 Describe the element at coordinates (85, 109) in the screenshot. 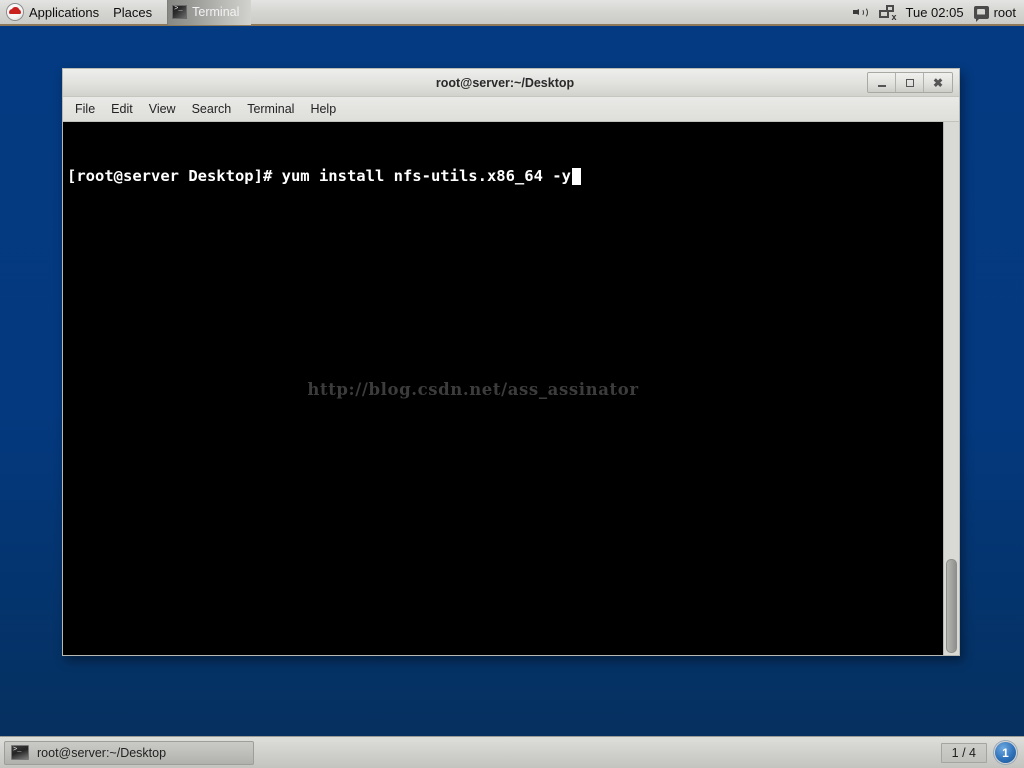

I see `menu-file: File` at that location.